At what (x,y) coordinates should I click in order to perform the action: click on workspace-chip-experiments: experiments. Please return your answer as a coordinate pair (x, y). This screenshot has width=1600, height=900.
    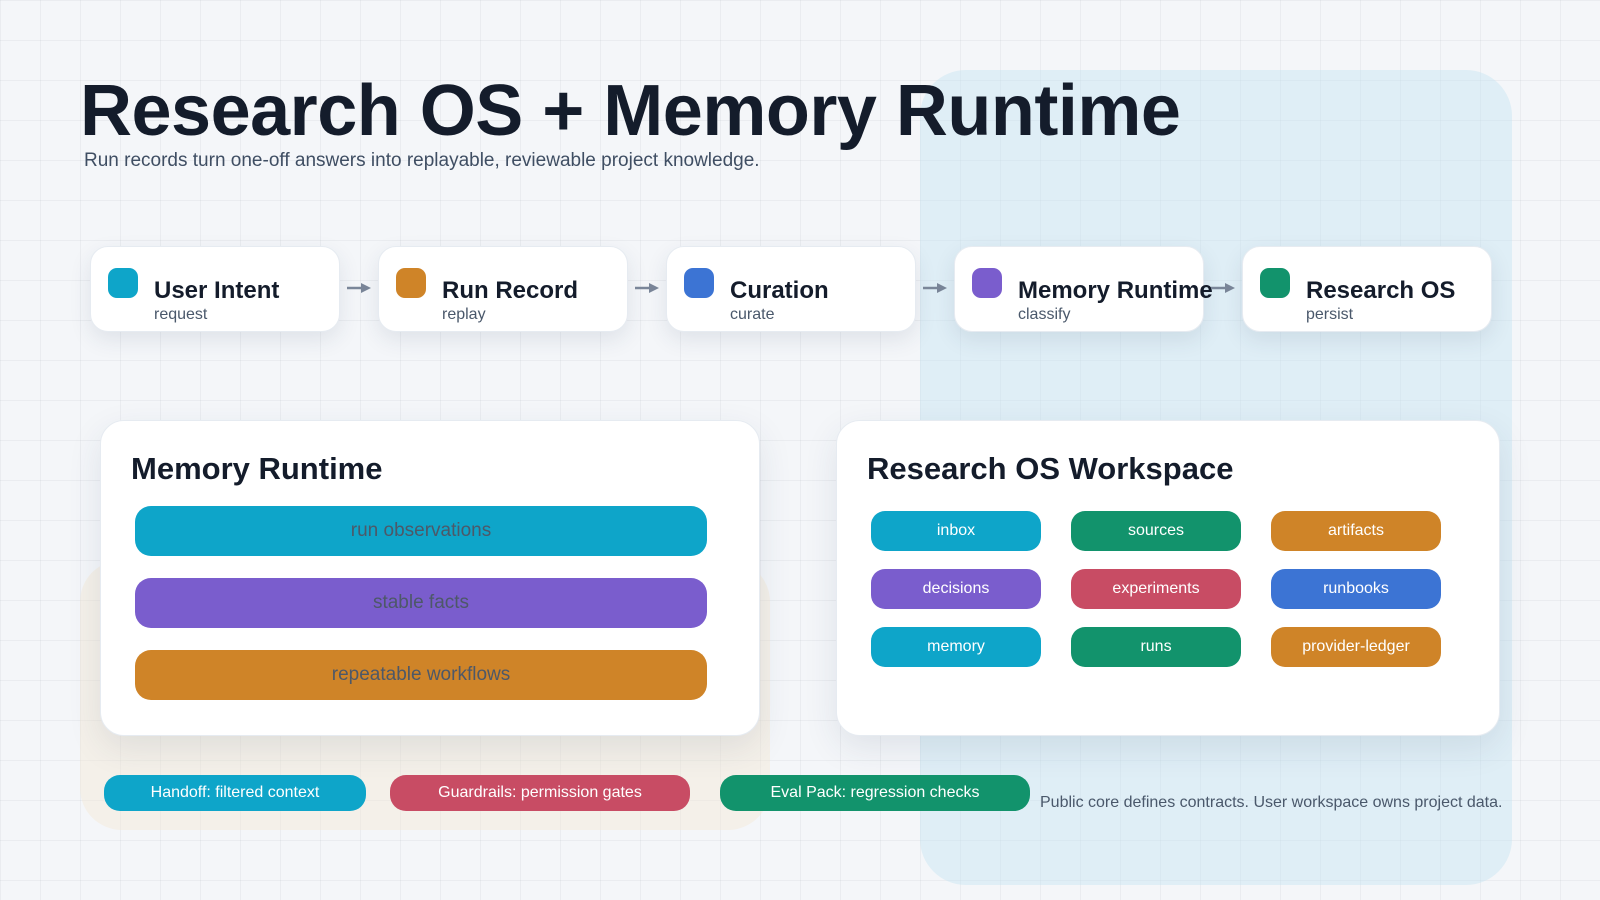
    Looking at the image, I should click on (1156, 589).